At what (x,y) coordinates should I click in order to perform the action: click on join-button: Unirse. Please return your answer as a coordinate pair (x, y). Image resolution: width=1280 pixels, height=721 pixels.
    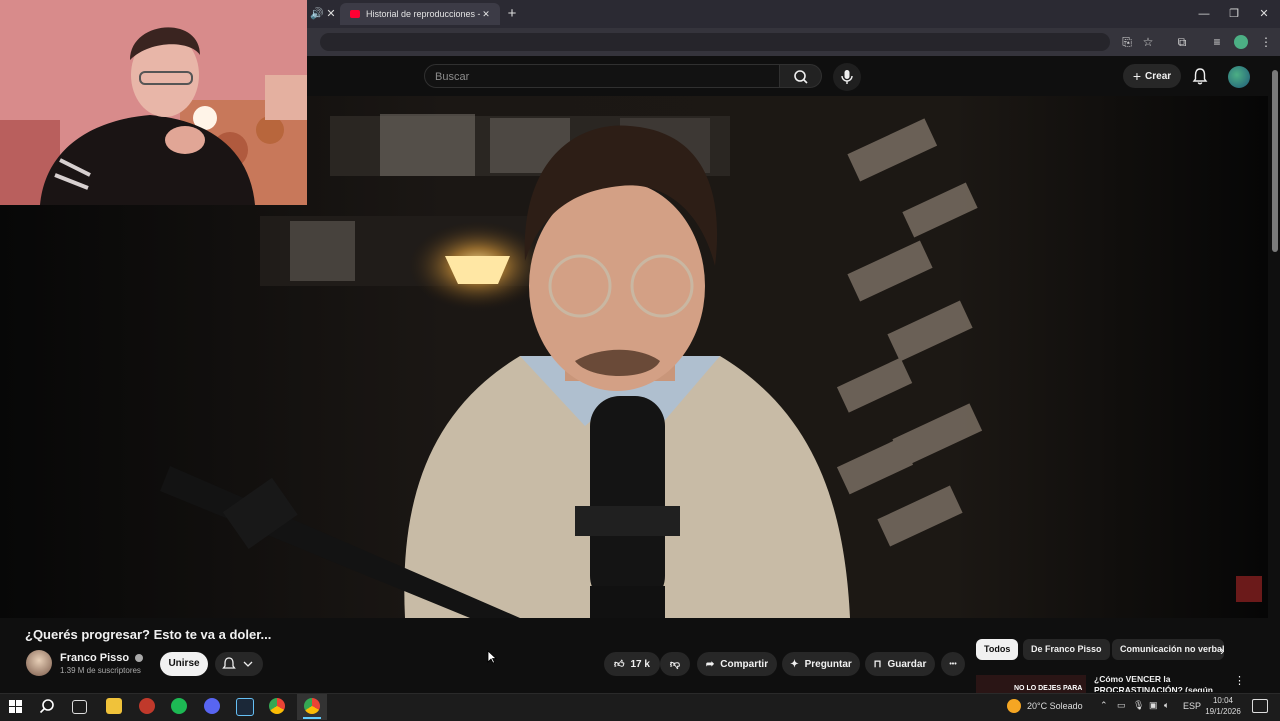
    Looking at the image, I should click on (184, 664).